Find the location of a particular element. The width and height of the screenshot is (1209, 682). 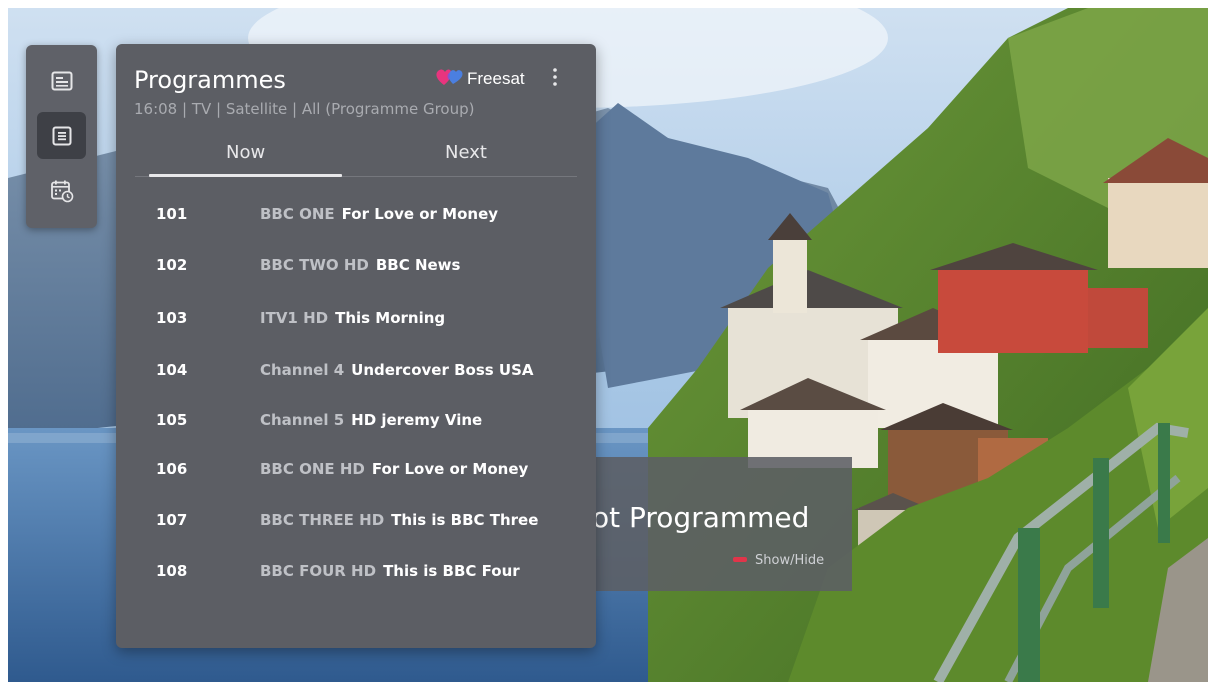

tab-now: Now is located at coordinates (245, 152).